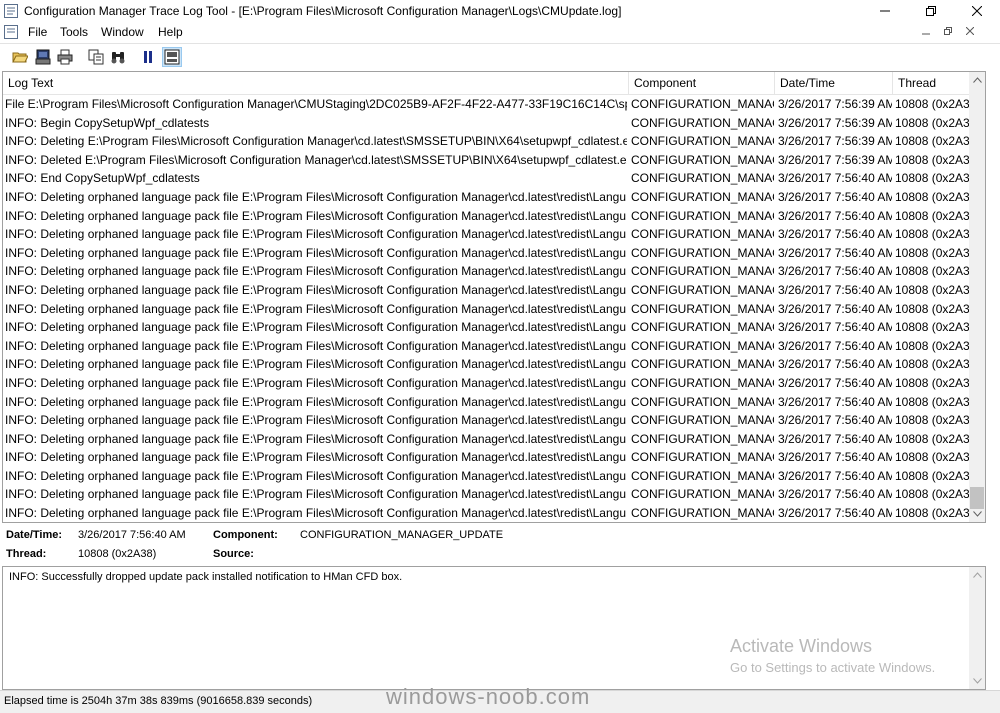  Describe the element at coordinates (977, 681) in the screenshot. I see `message-scroll-down-button` at that location.